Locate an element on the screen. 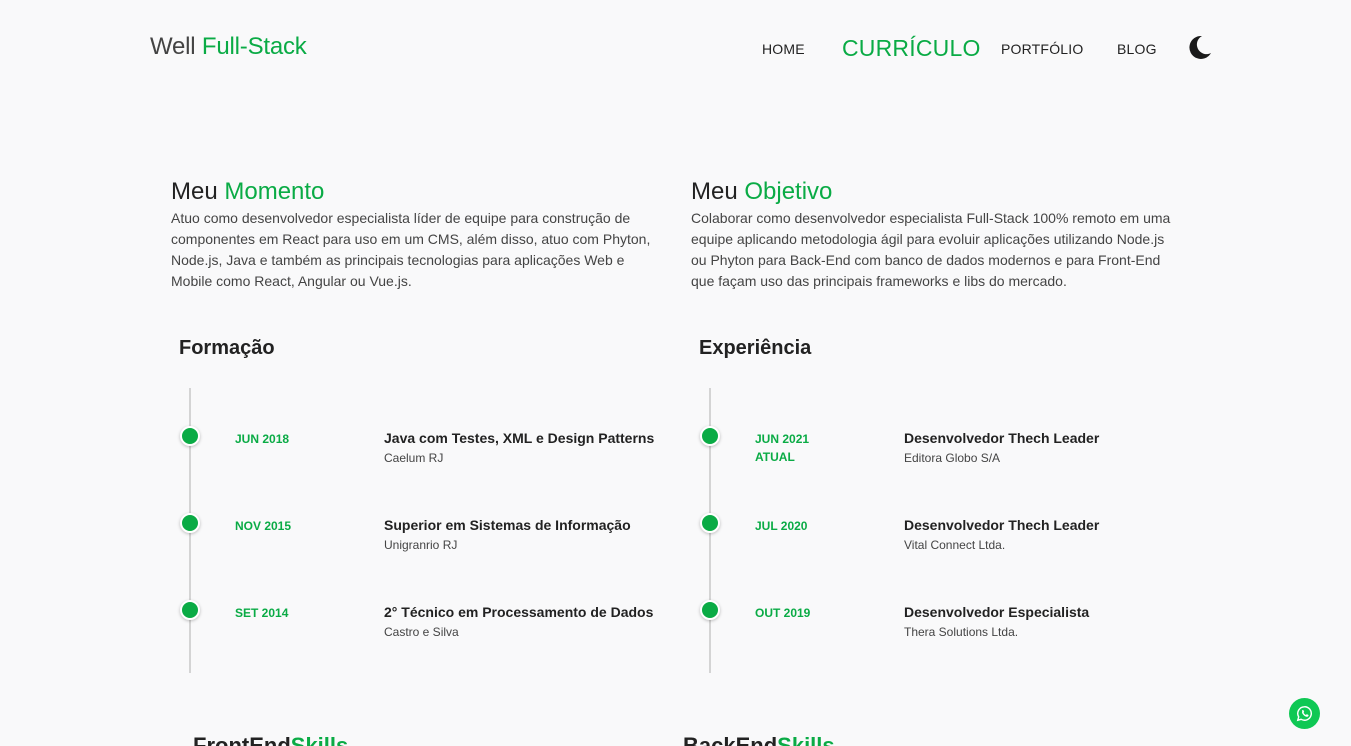 The width and height of the screenshot is (1351, 746). experience-company: Editora Globo S/A is located at coordinates (952, 458).